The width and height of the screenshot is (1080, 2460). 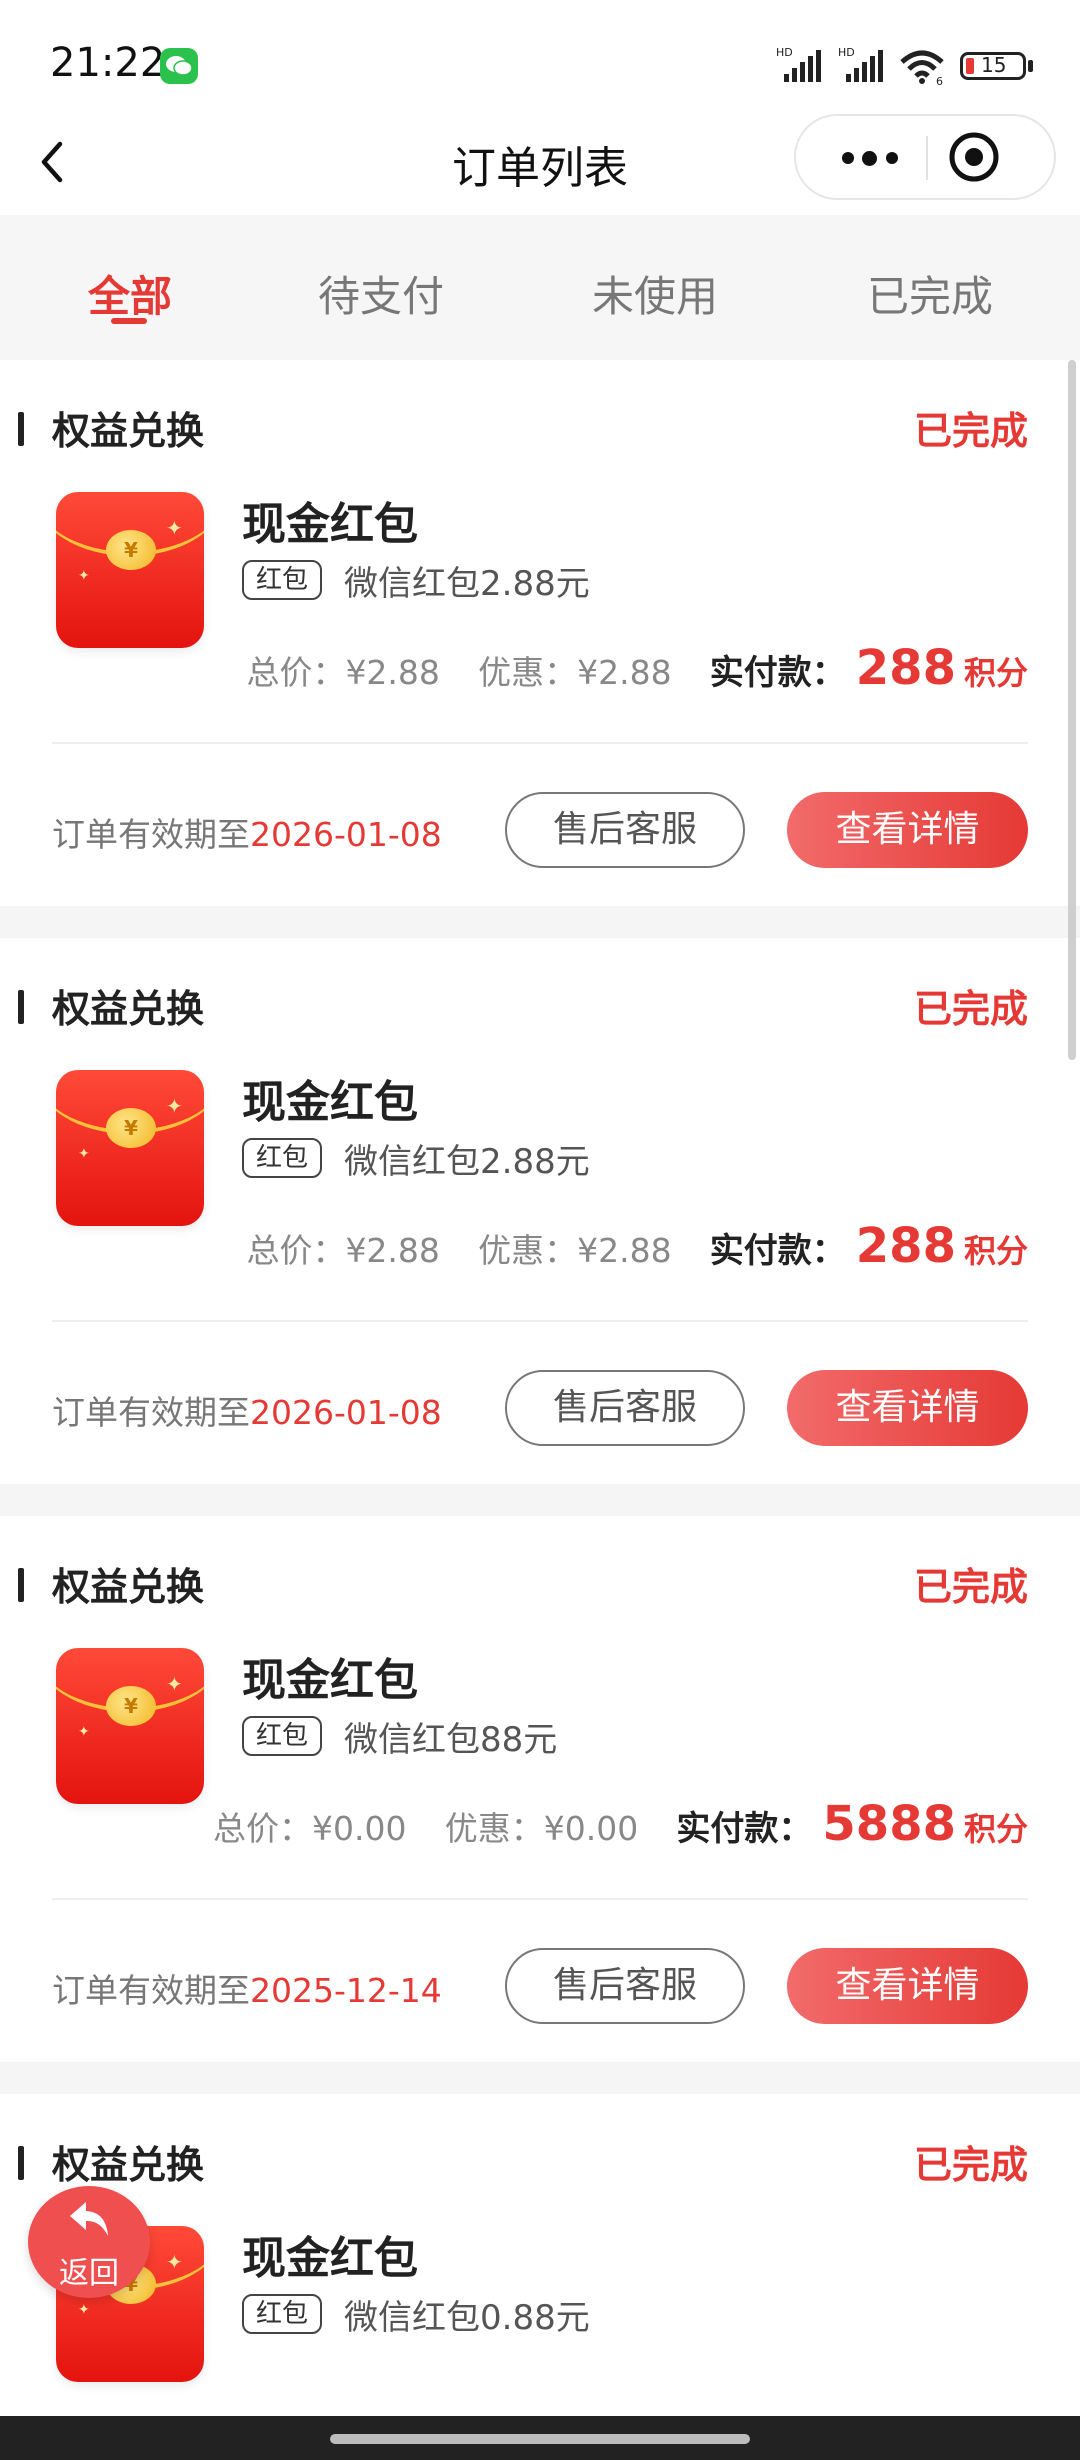 I want to click on more-dots-icon, so click(x=866, y=157).